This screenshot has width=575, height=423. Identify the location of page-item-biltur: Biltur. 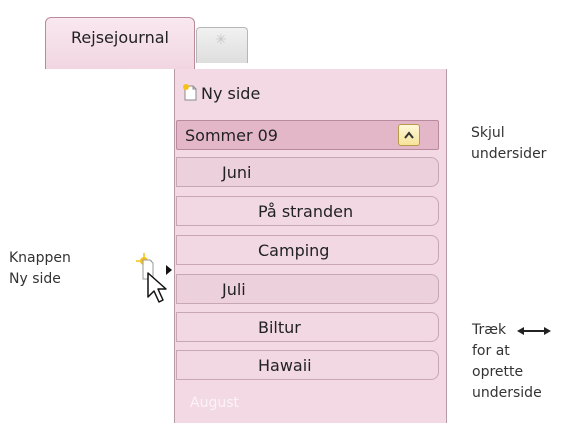
(307, 327).